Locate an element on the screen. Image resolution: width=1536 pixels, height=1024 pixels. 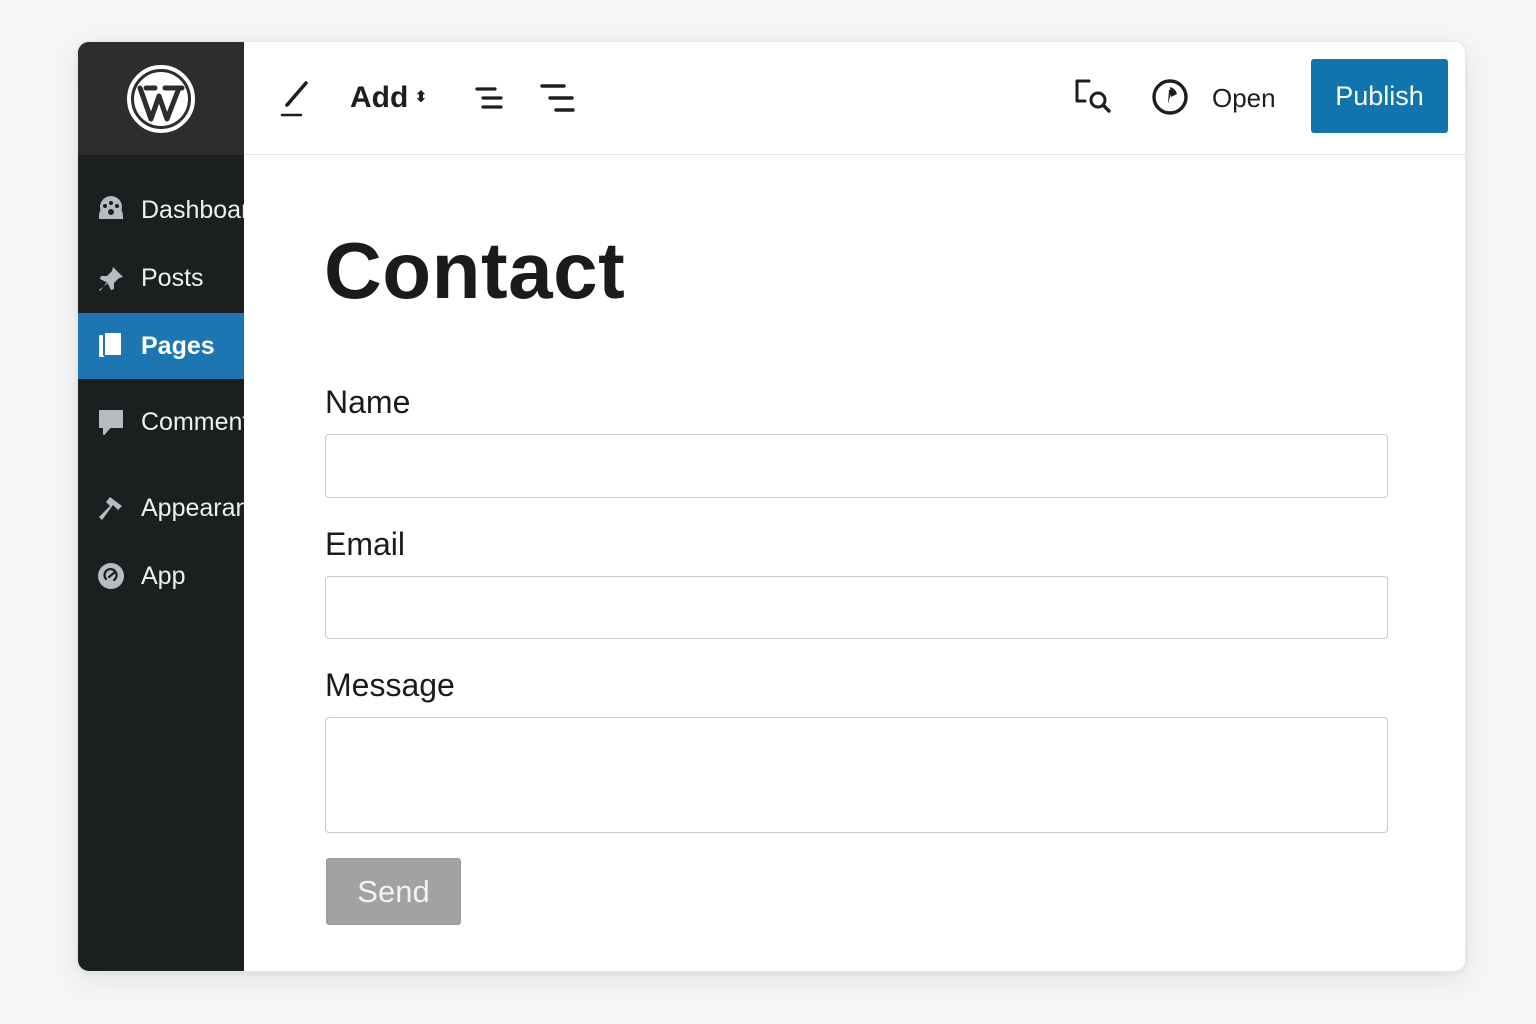
sidebar-item-dashboard: Dashboard is located at coordinates (161, 210).